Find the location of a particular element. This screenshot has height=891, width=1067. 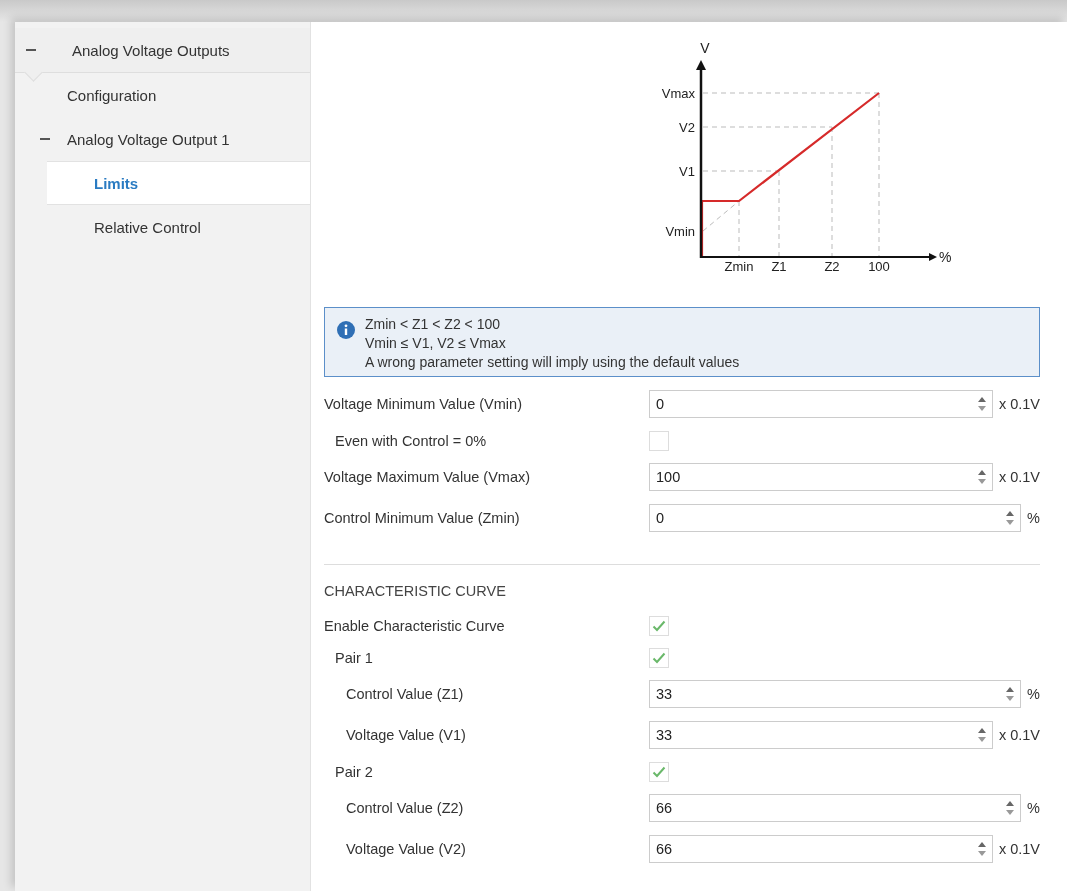

field-label: Pair 1 is located at coordinates (354, 658).